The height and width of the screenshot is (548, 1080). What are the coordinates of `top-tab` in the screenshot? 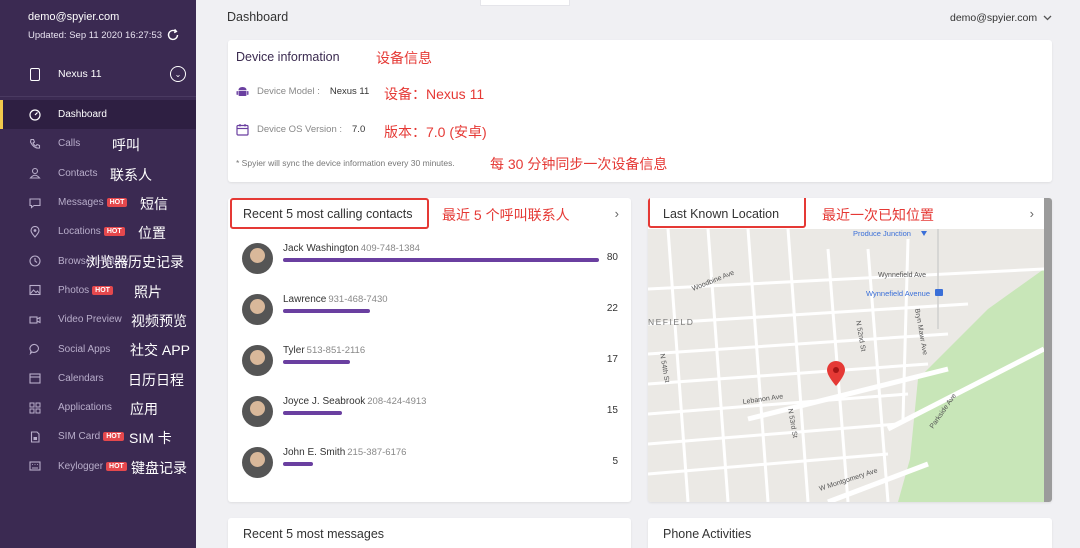 It's located at (525, 3).